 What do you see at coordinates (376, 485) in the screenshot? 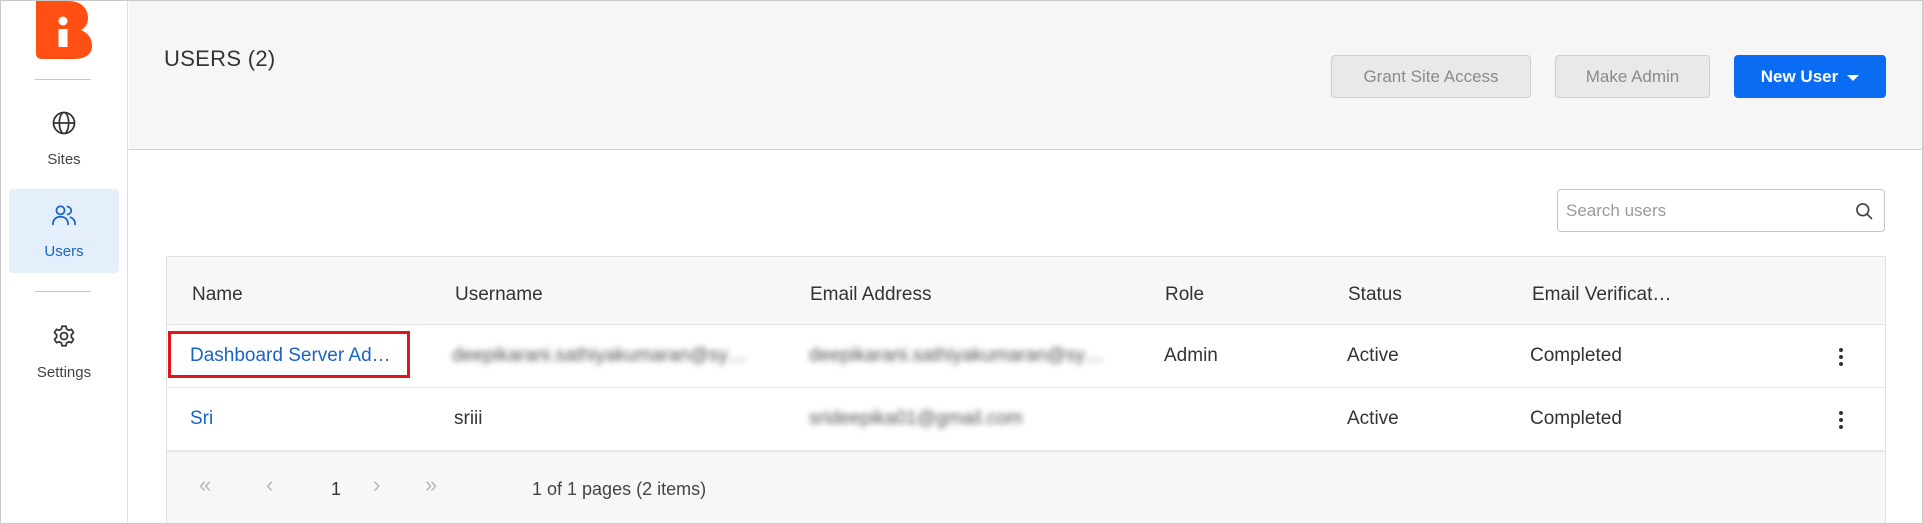
I see `next-page-icon: ›` at bounding box center [376, 485].